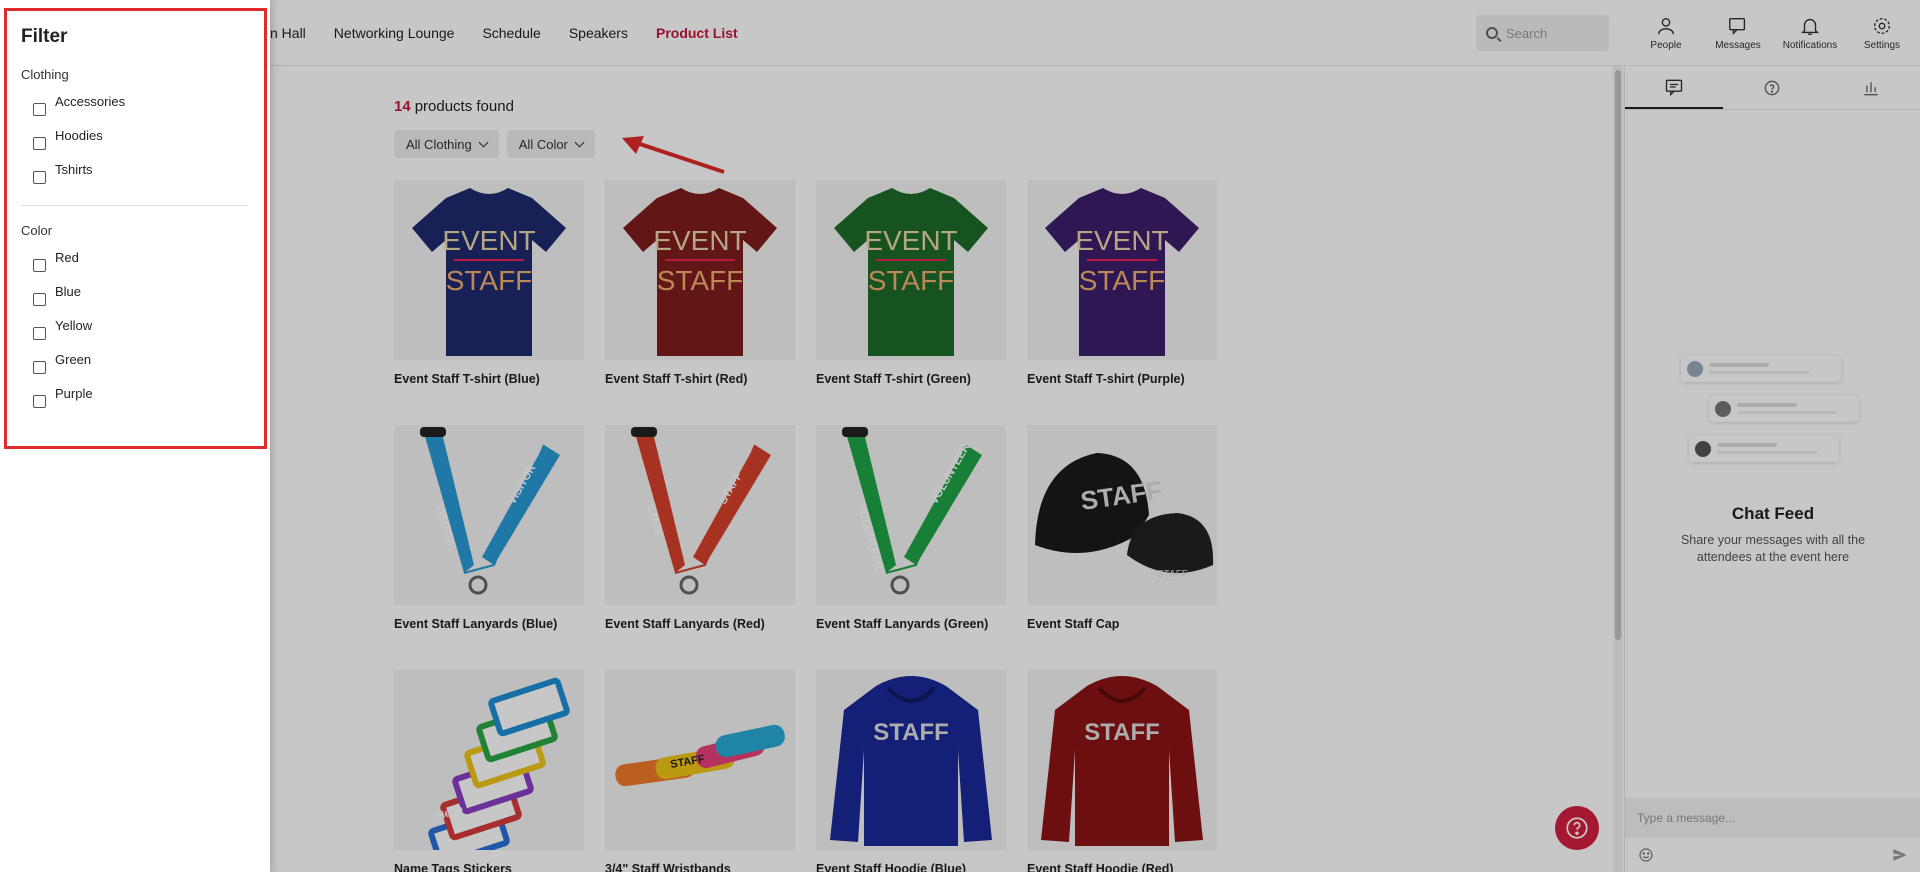 The width and height of the screenshot is (1920, 872). I want to click on filter-option-accessories: Accessories, so click(79, 105).